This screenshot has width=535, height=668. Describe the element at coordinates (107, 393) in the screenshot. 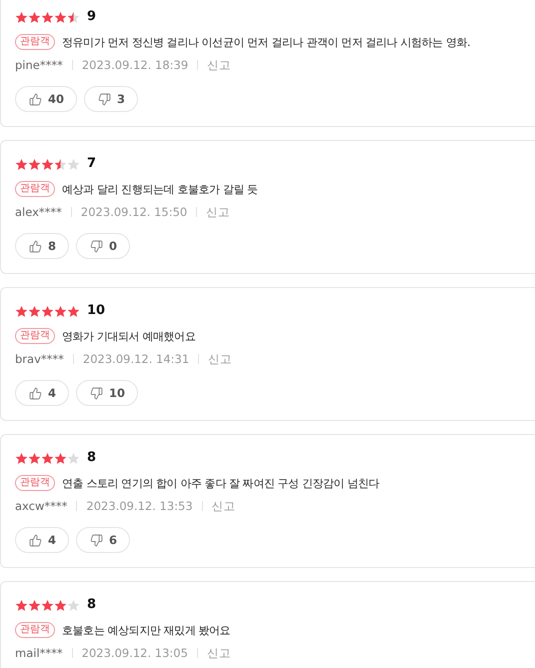

I see `dislike-button: 10` at that location.